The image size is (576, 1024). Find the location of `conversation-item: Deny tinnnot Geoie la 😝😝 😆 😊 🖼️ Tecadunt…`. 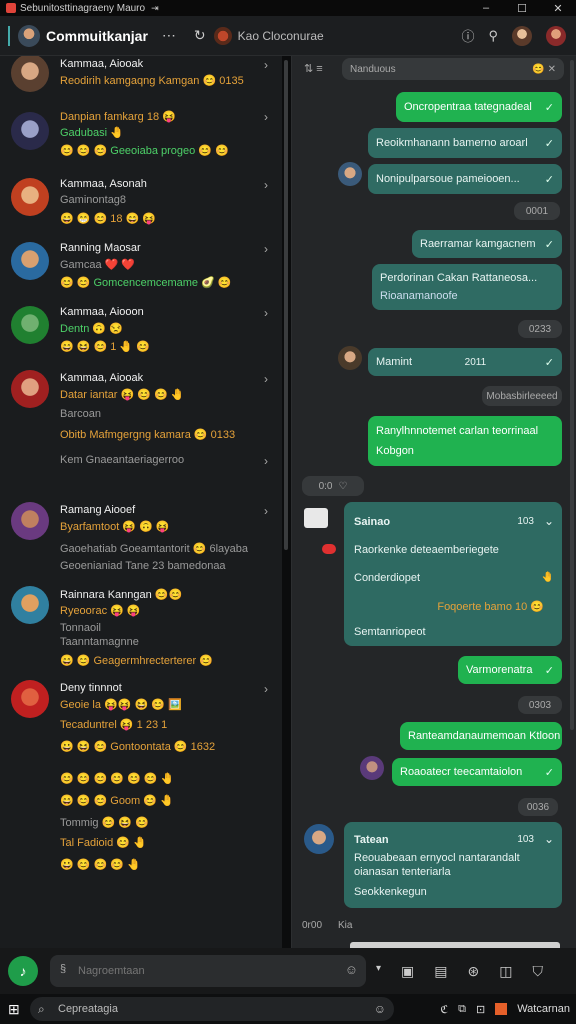

conversation-item: Deny tinnnot Geoie la 😝😝 😆 😊 🖼️ Tecadunt… is located at coordinates (141, 790).